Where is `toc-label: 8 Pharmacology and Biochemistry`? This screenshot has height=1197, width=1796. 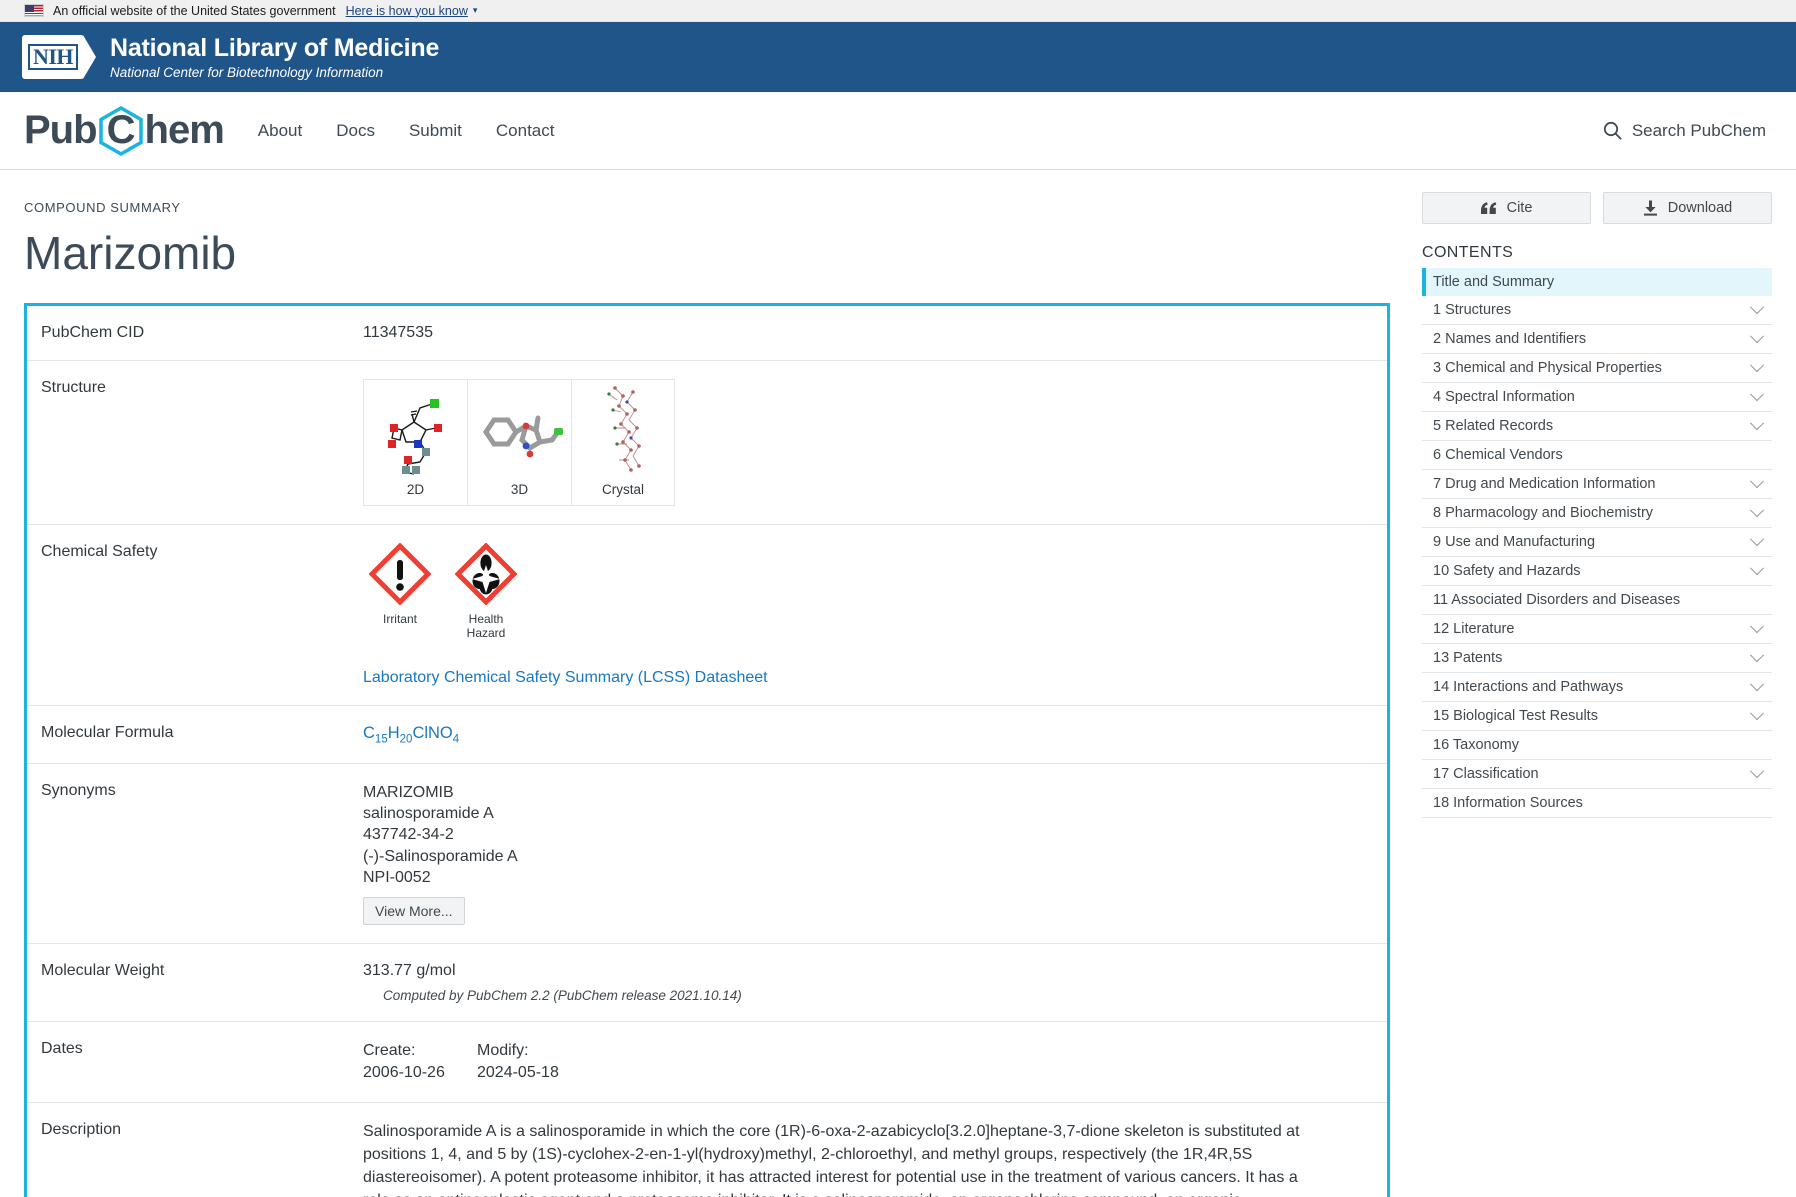
toc-label: 8 Pharmacology and Biochemistry is located at coordinates (1543, 513).